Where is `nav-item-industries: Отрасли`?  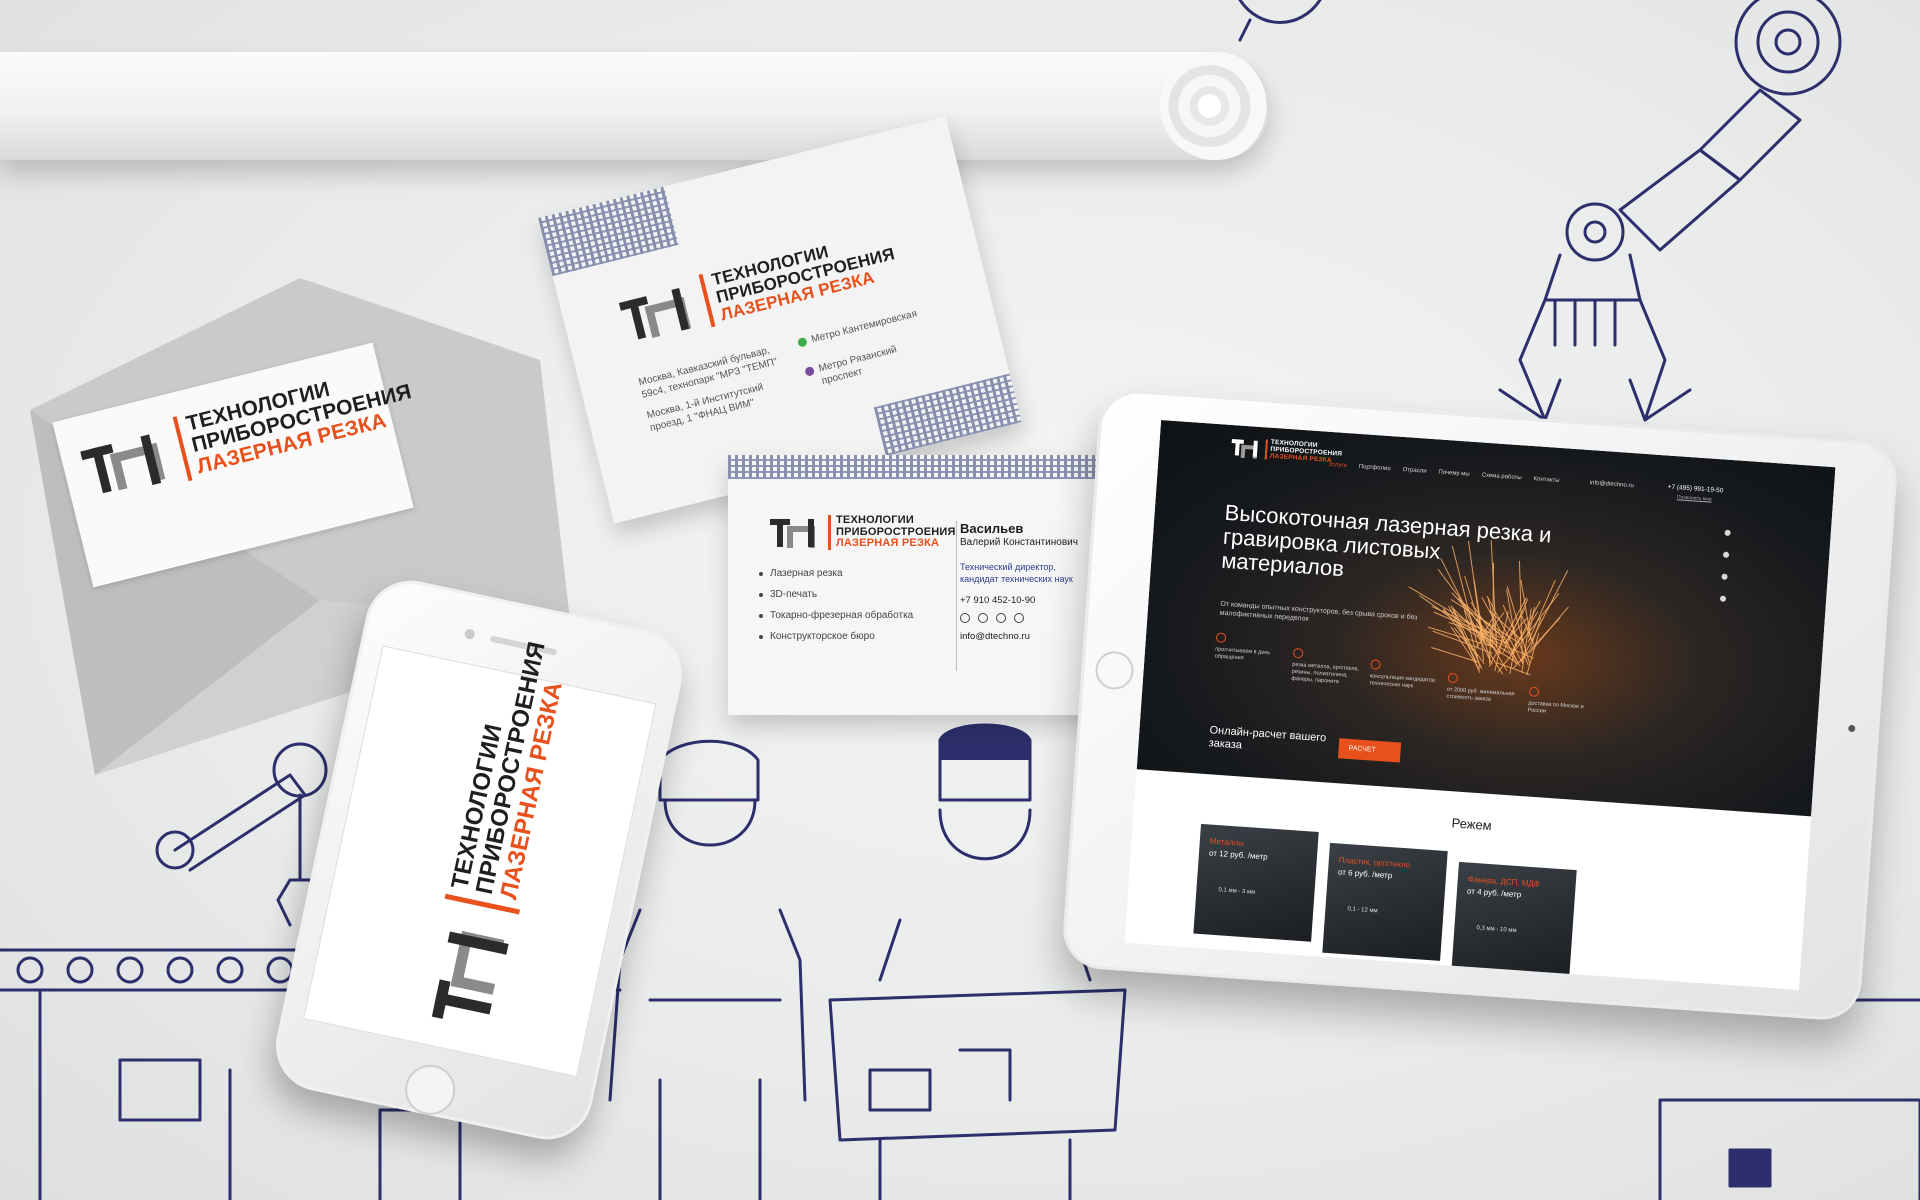 nav-item-industries: Отрасли is located at coordinates (1414, 471).